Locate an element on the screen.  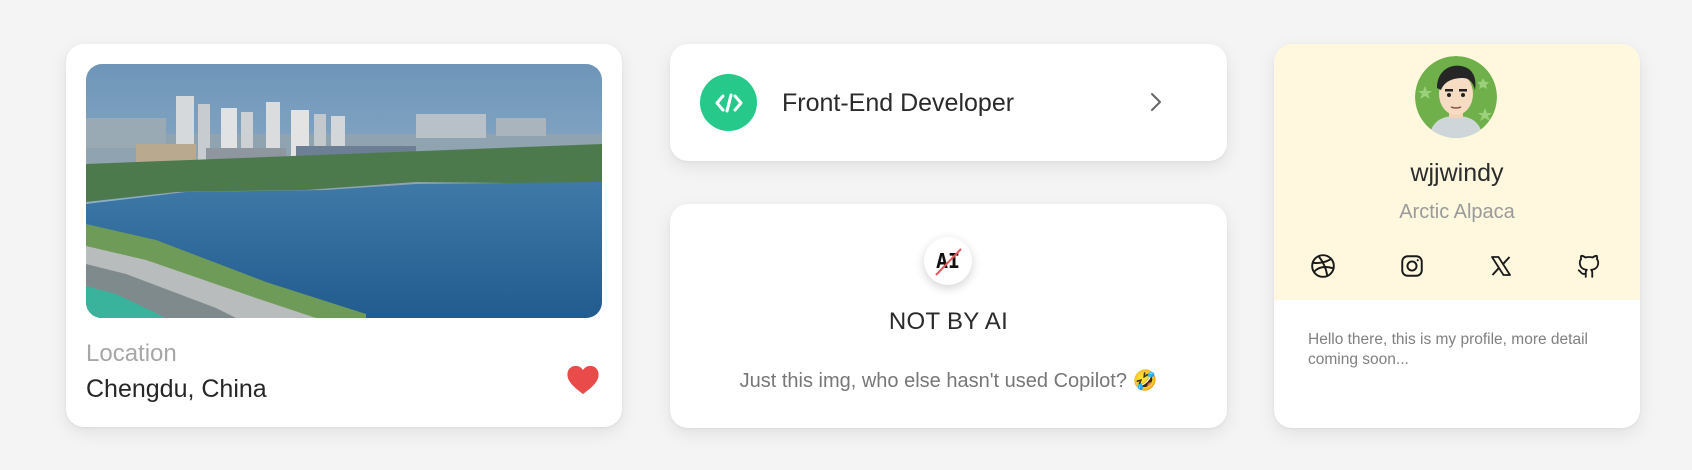
role-title: Front-End Developer is located at coordinates (898, 103).